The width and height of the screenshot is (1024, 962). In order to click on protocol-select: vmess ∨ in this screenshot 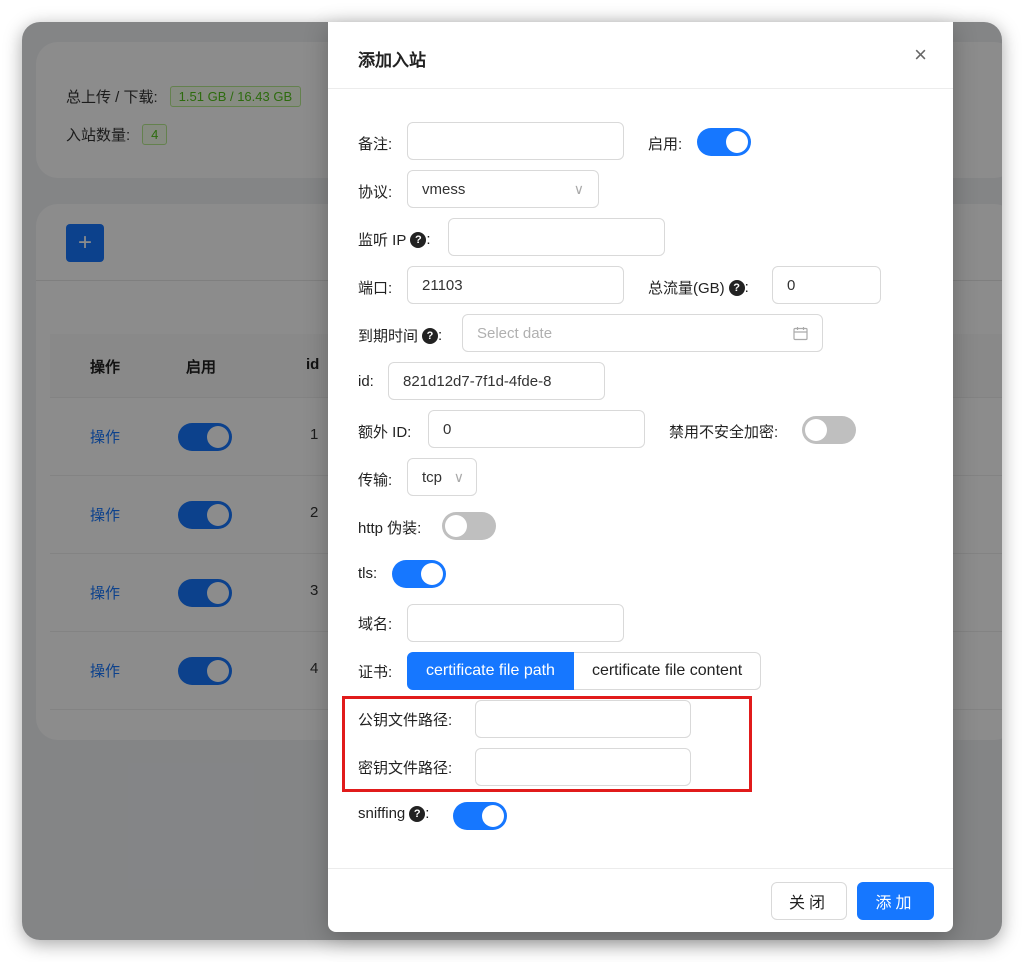, I will do `click(503, 189)`.